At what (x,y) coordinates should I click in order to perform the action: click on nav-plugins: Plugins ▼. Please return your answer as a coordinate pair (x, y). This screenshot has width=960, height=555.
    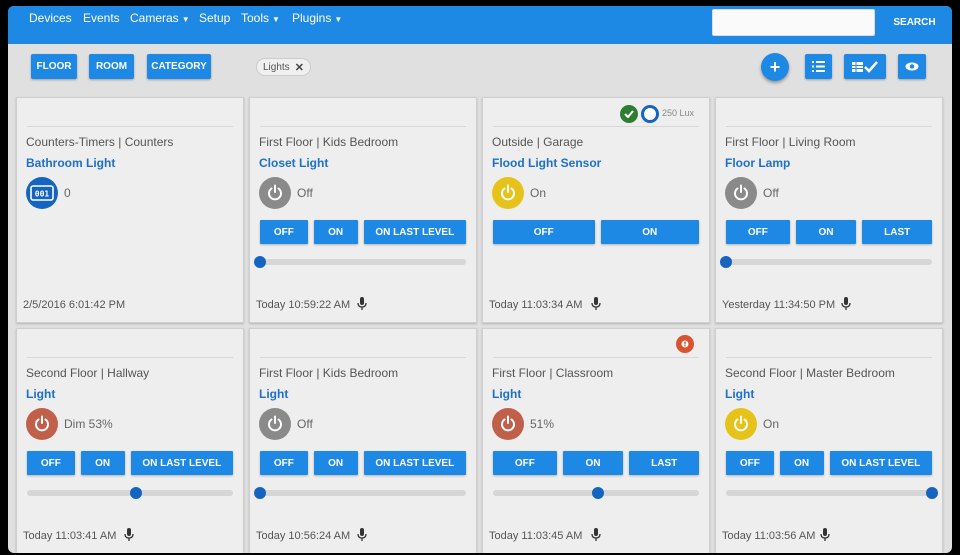
    Looking at the image, I should click on (317, 18).